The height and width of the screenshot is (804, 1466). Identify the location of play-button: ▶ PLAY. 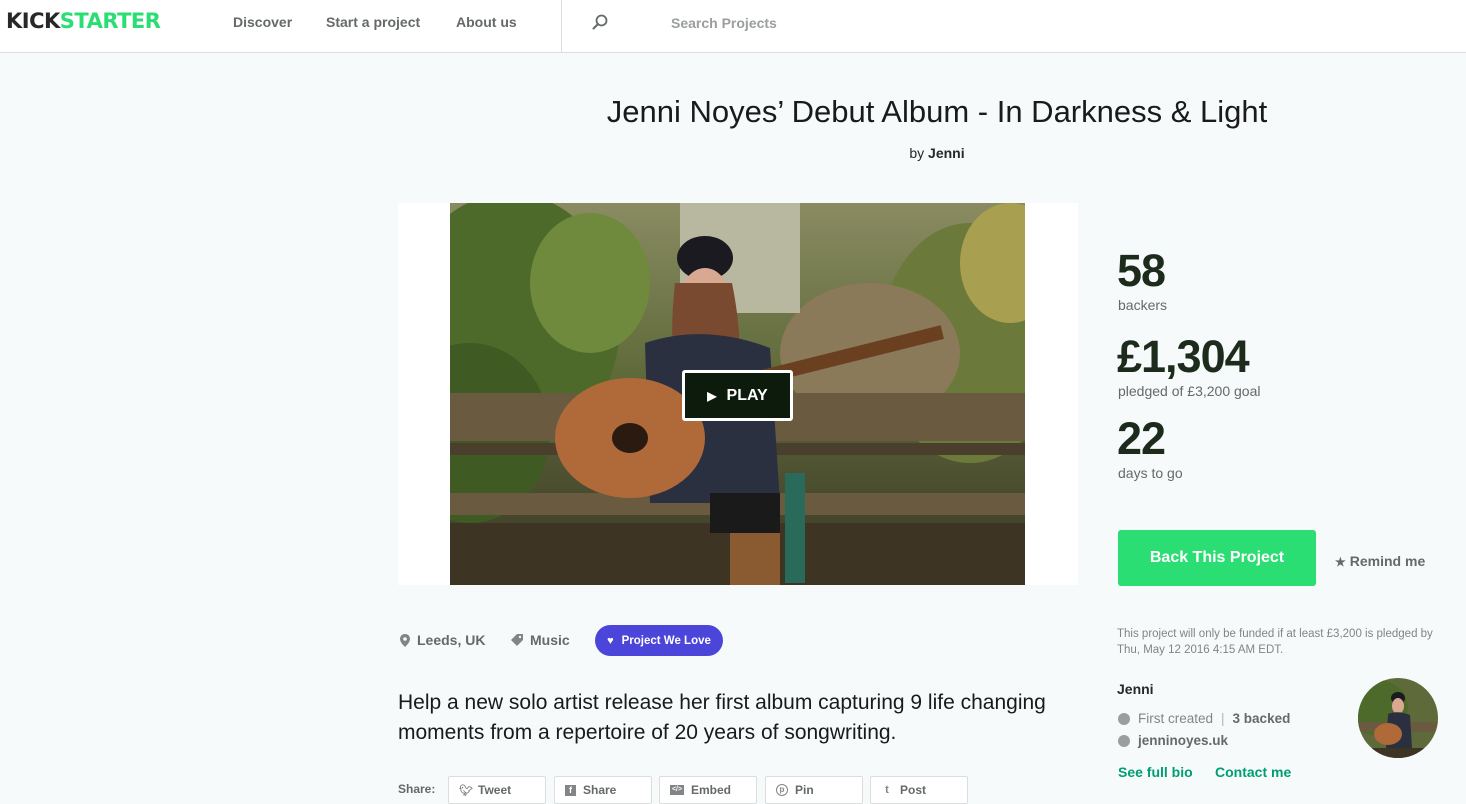
(737, 395).